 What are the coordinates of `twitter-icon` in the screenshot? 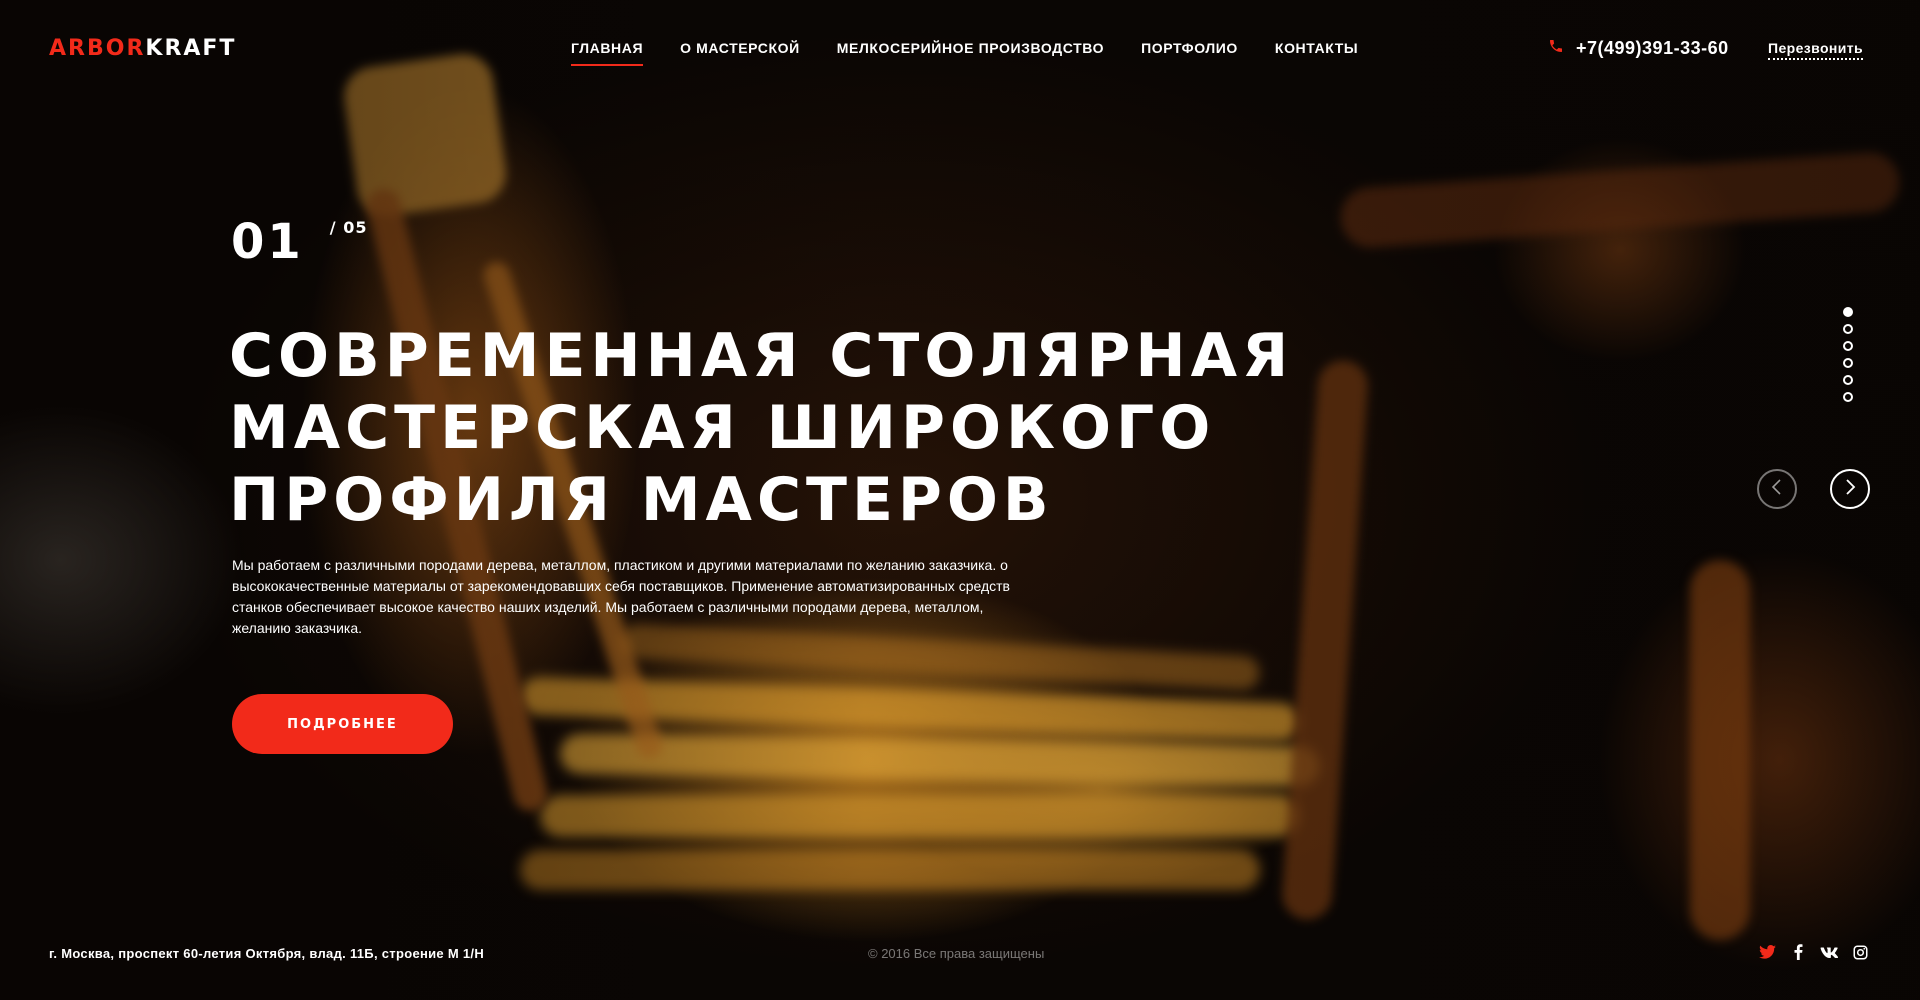 It's located at (1767, 952).